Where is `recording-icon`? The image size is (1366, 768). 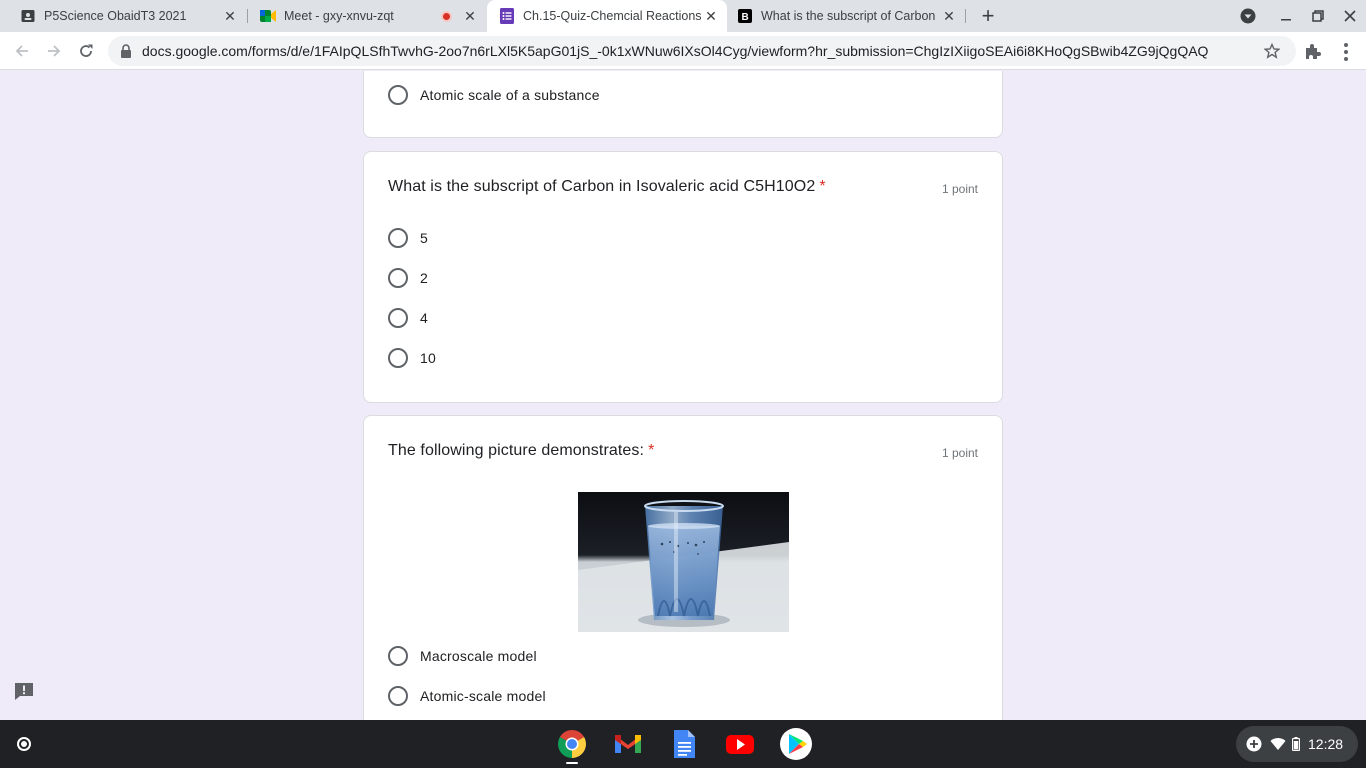
recording-icon is located at coordinates (446, 16).